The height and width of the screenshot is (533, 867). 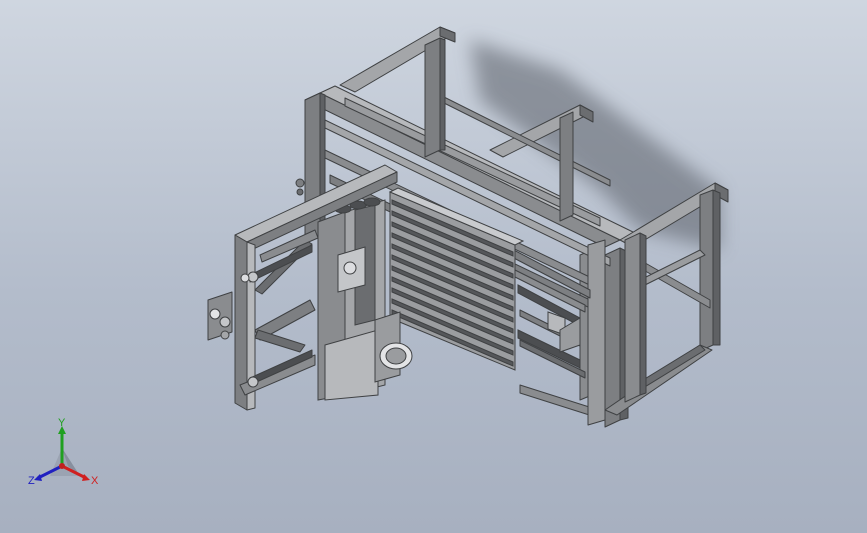 I want to click on slotted-panel, so click(x=456, y=279).